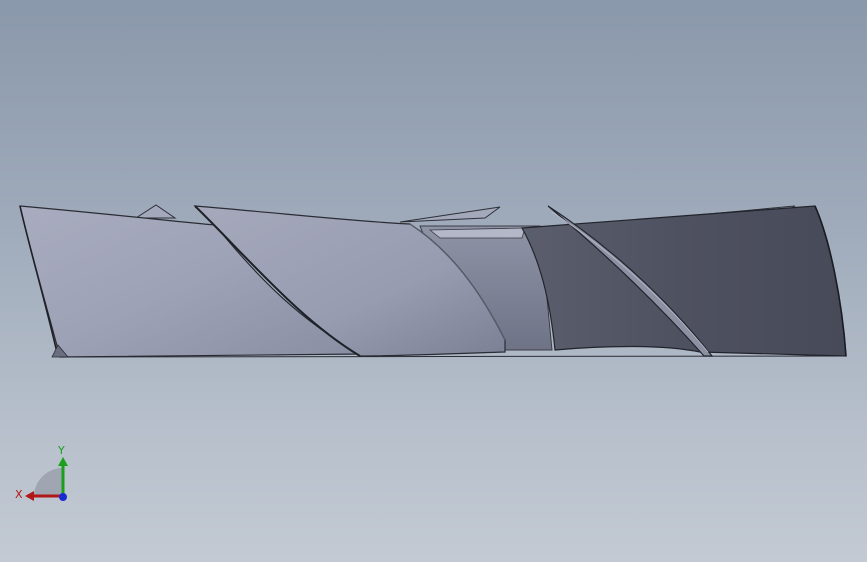 Image resolution: width=867 pixels, height=562 pixels. I want to click on triad-plane-wedge, so click(48, 481).